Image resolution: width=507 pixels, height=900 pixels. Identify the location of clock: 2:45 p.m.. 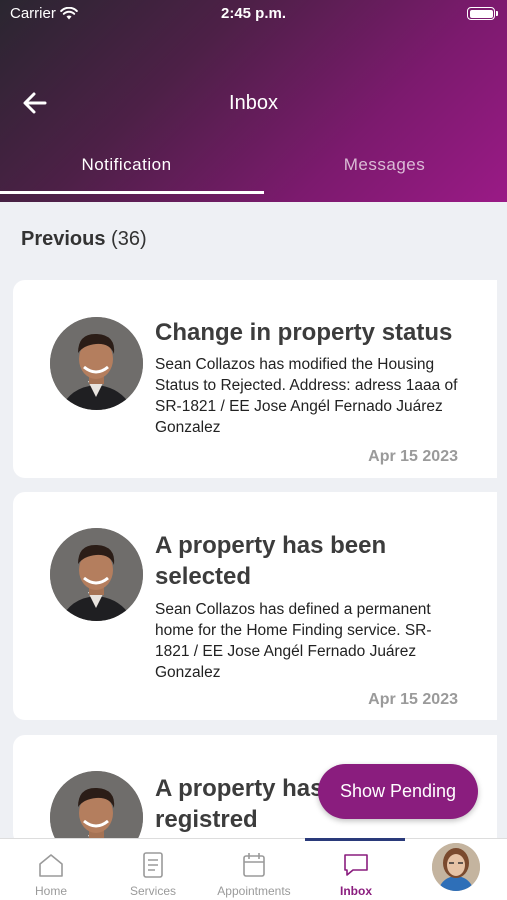
(253, 13).